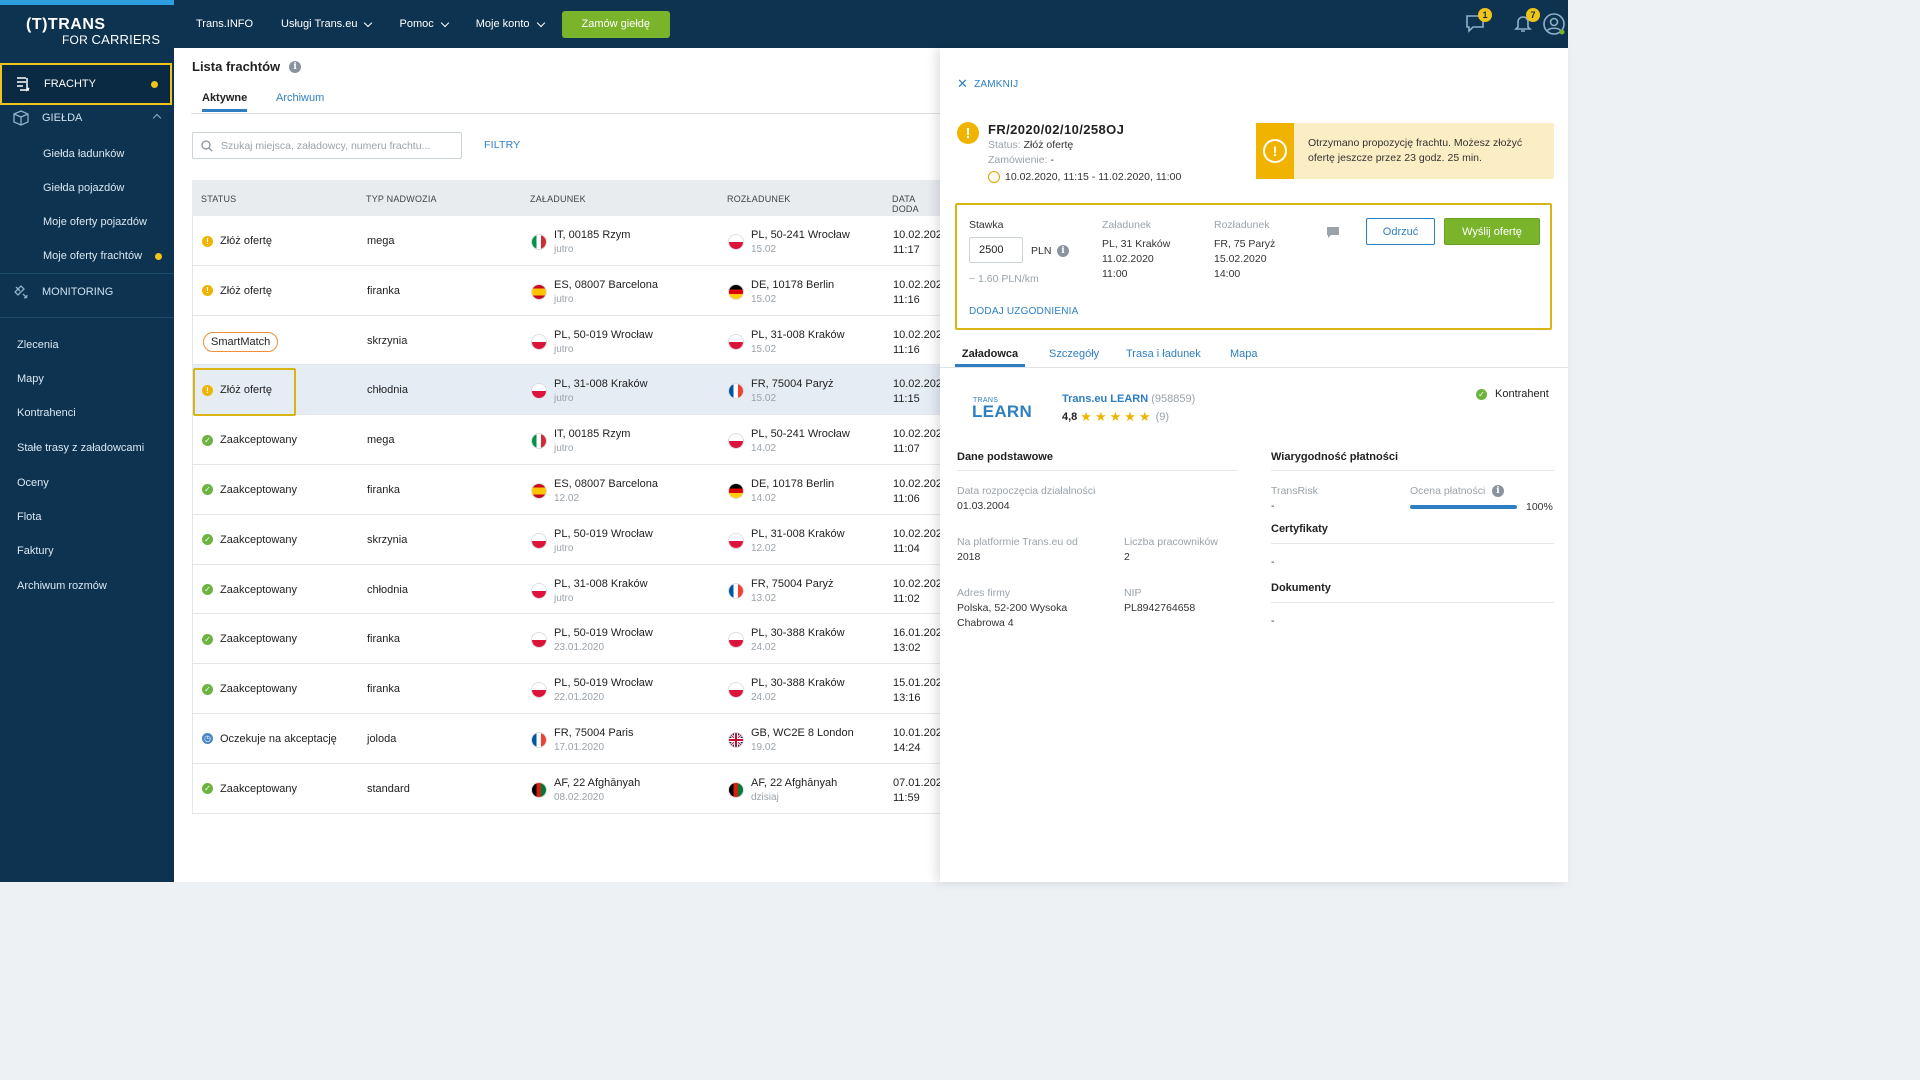 This screenshot has width=1920, height=1080. What do you see at coordinates (1463, 507) in the screenshot?
I see `payment-score-bar` at bounding box center [1463, 507].